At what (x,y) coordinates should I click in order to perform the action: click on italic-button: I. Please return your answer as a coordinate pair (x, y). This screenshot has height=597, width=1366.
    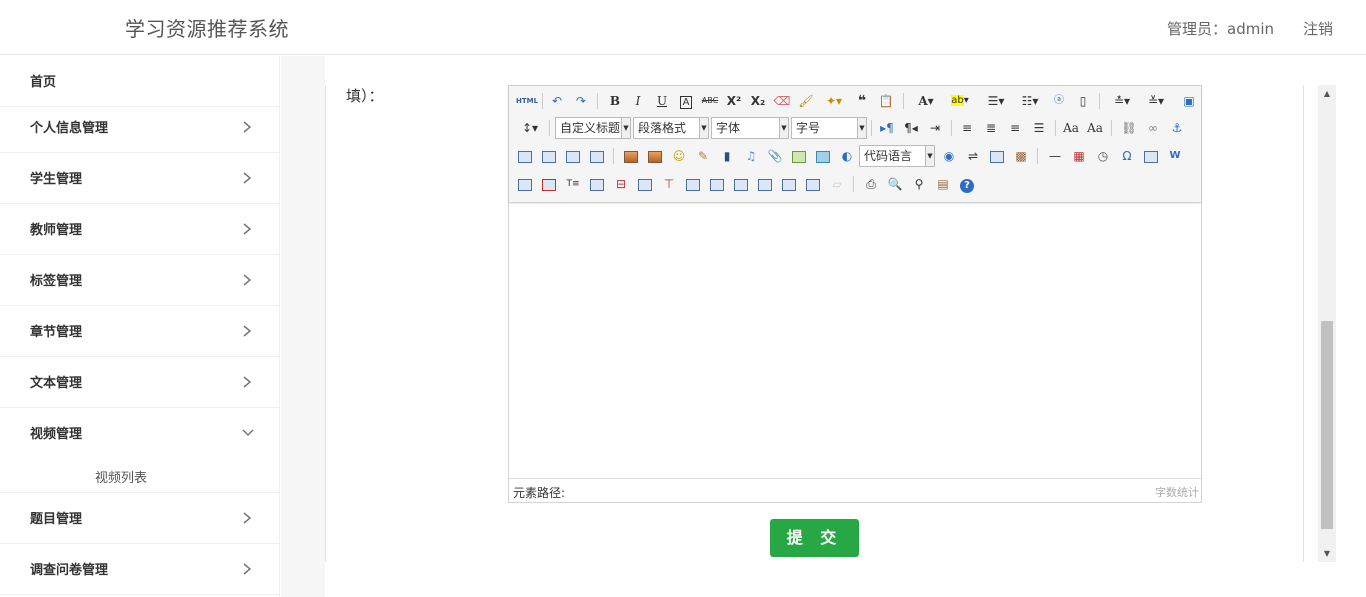
    Looking at the image, I should click on (638, 101).